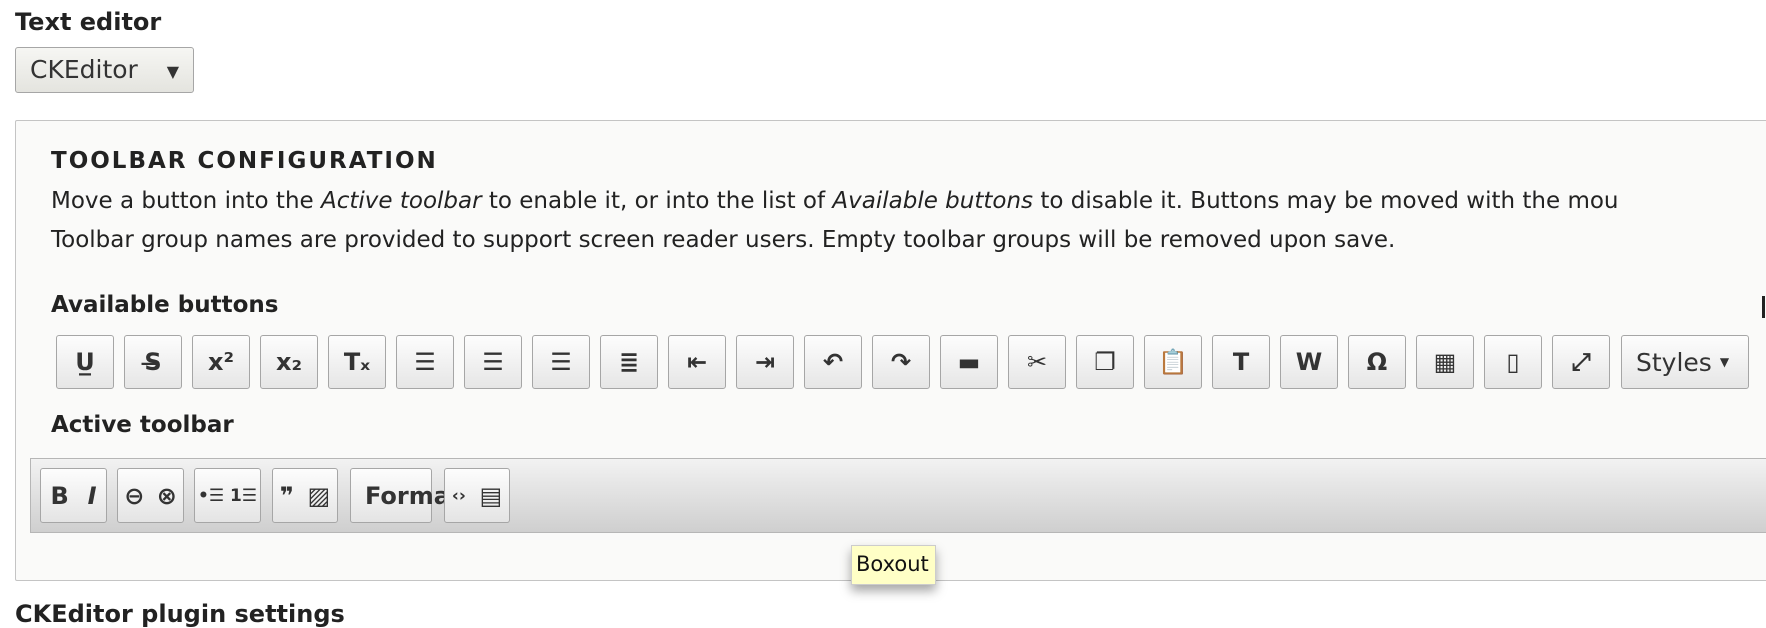 Image resolution: width=1766 pixels, height=628 pixels. I want to click on source-icon: ‹›, so click(459, 496).